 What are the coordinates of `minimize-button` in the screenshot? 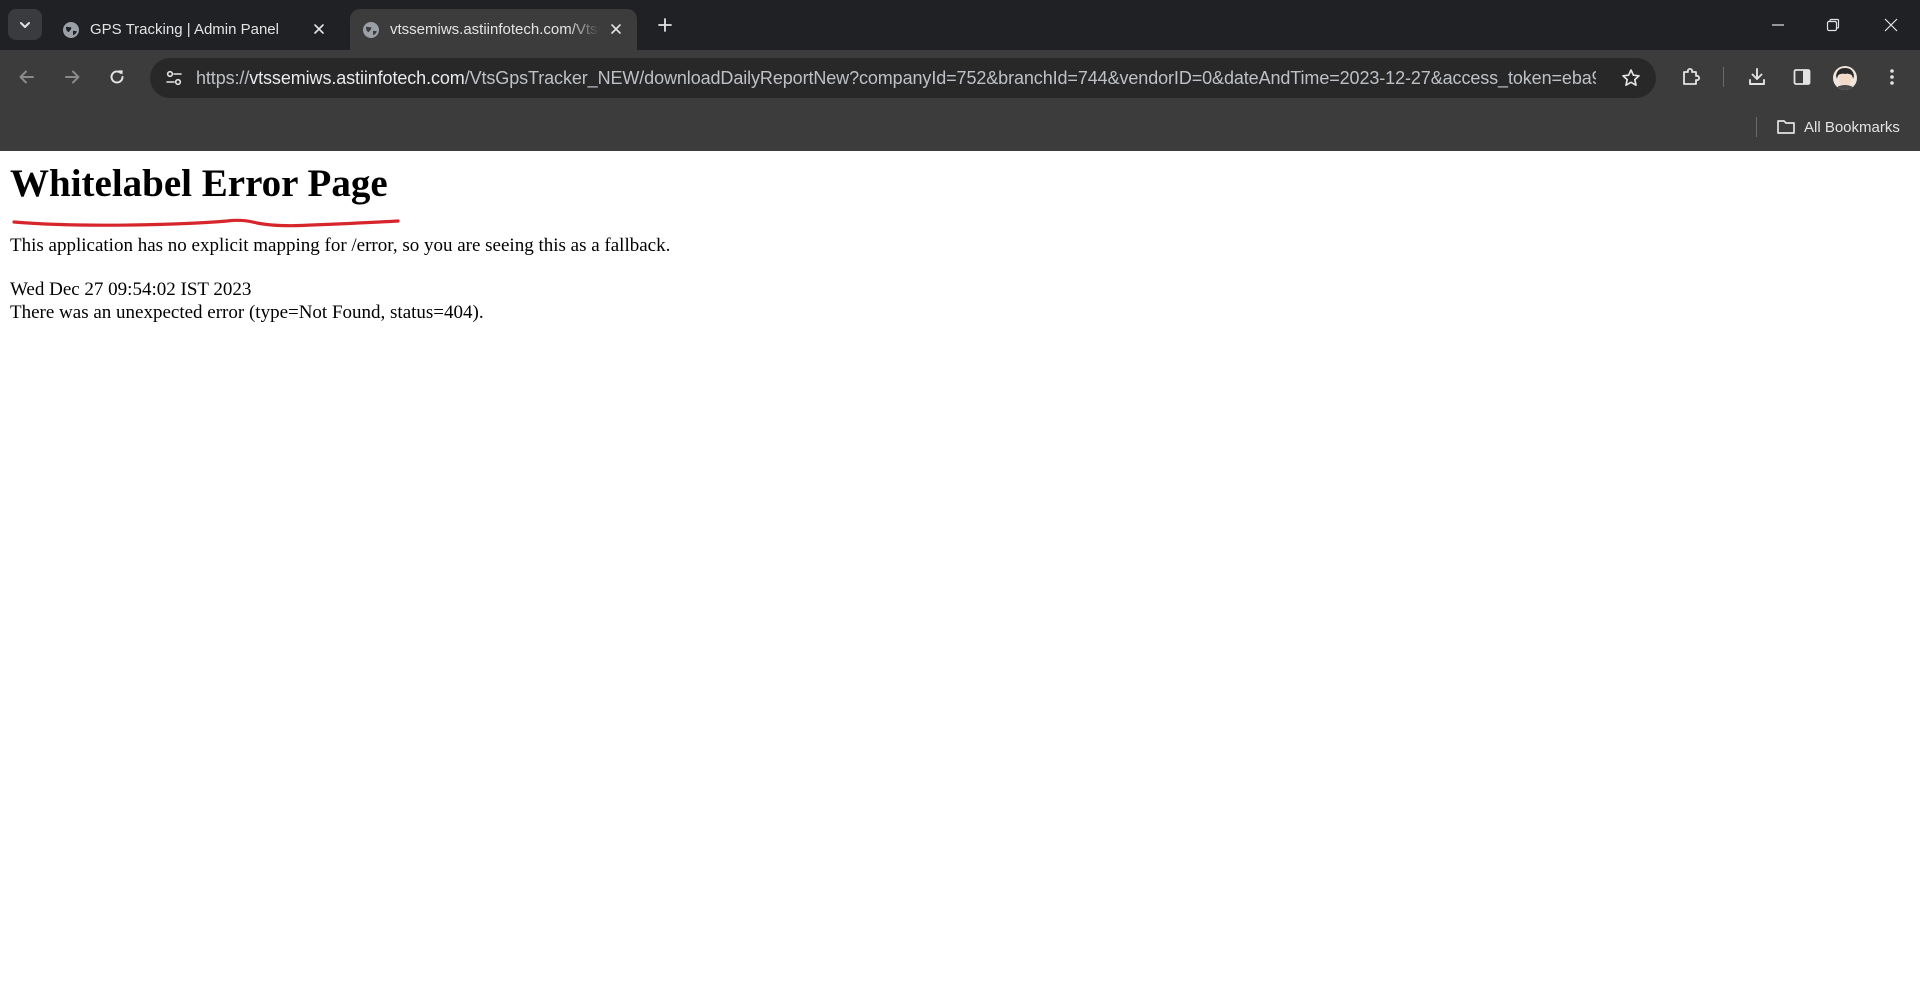 It's located at (1778, 25).